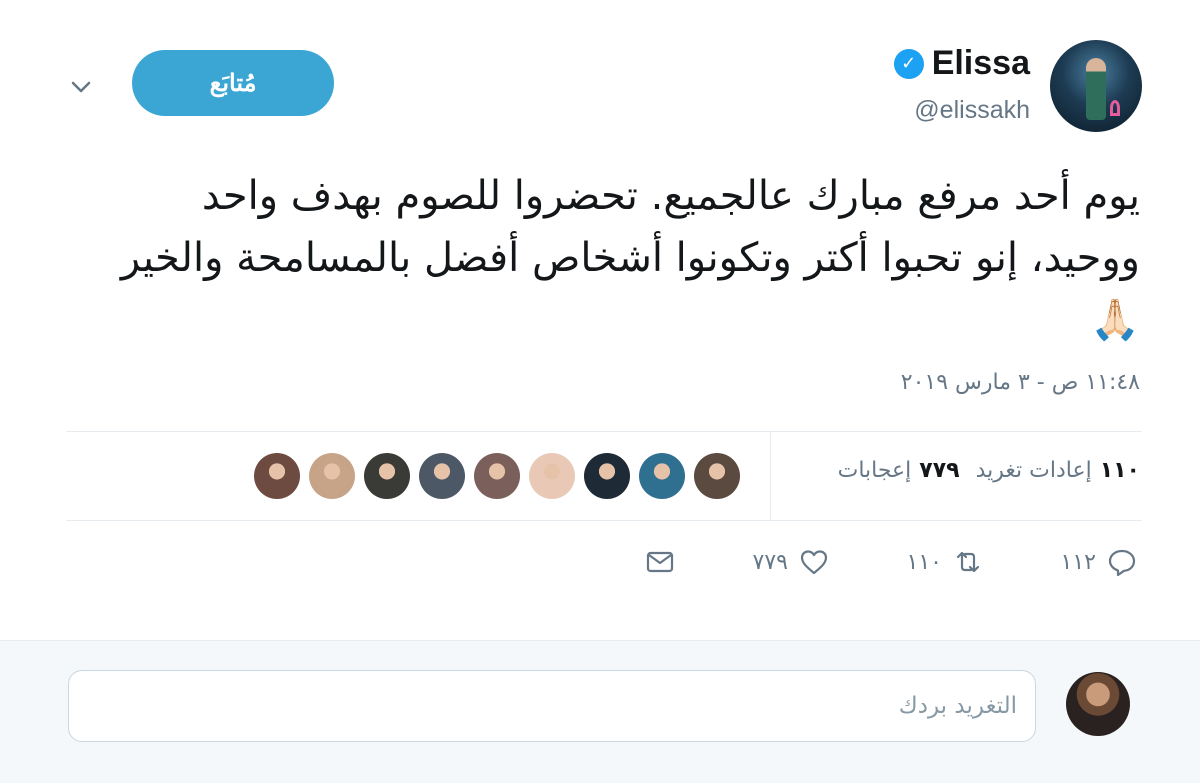 The width and height of the screenshot is (1200, 783). Describe the element at coordinates (1122, 563) in the screenshot. I see `reply-icon` at that location.